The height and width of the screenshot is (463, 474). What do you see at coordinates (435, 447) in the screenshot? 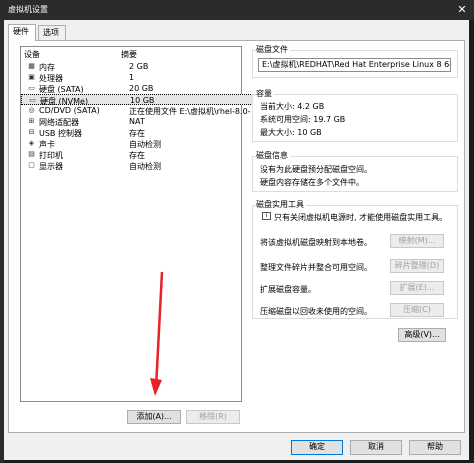
I see `help-button: 帮助` at bounding box center [435, 447].